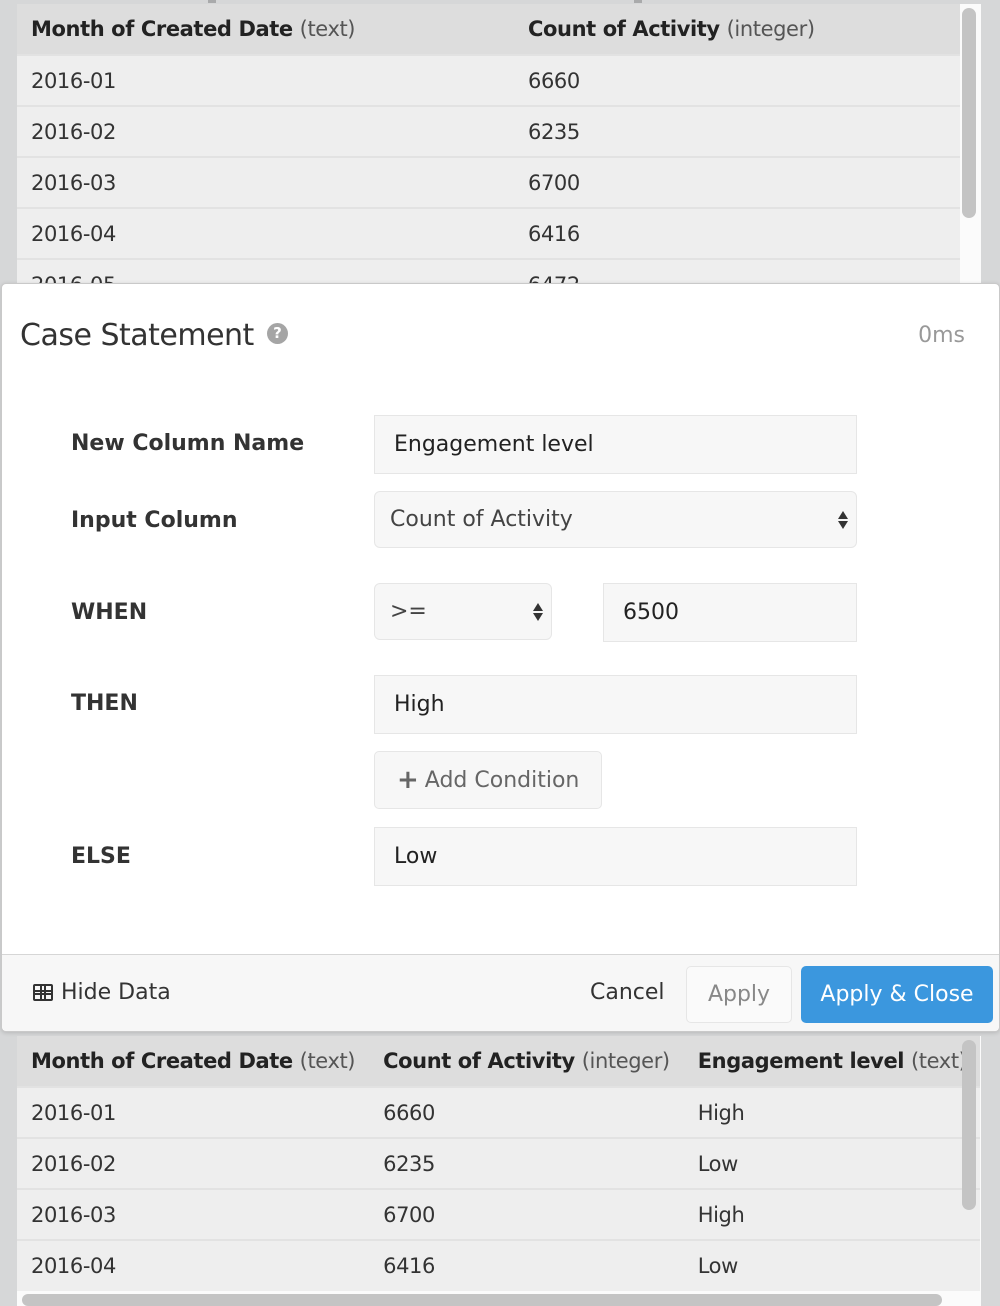 The height and width of the screenshot is (1306, 1000). What do you see at coordinates (739, 994) in the screenshot?
I see `apply-button: Apply` at bounding box center [739, 994].